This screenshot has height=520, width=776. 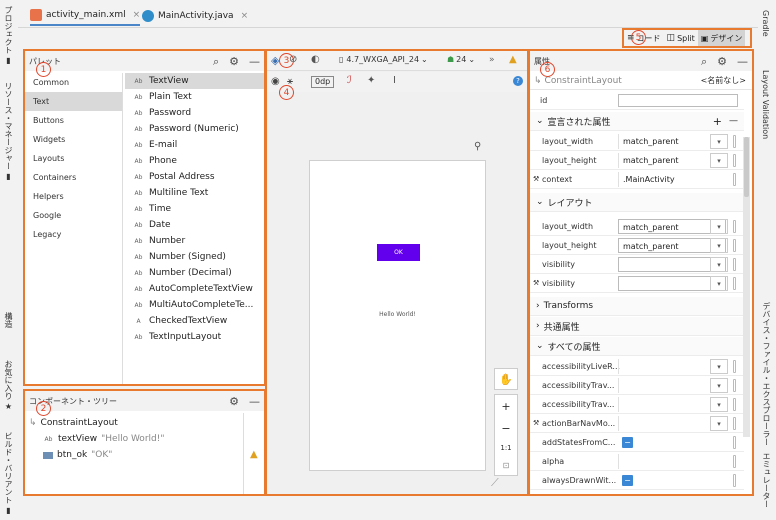 What do you see at coordinates (8, 131) in the screenshot?
I see `resource-manager-tool-button: リソース・マネージャー ▮` at bounding box center [8, 131].